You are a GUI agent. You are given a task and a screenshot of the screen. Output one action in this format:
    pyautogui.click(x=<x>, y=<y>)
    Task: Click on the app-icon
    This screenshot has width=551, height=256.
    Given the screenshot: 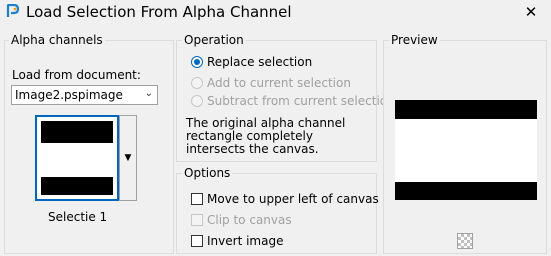 What is the action you would take?
    pyautogui.click(x=13, y=10)
    